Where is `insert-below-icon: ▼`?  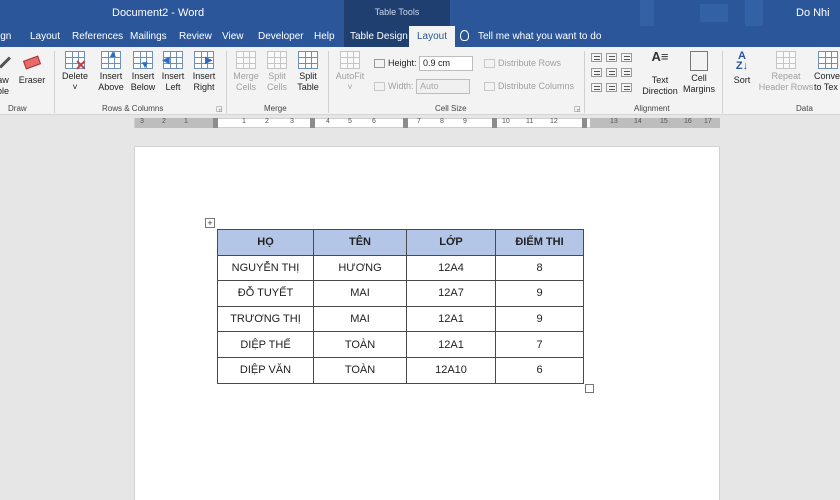 insert-below-icon: ▼ is located at coordinates (143, 61).